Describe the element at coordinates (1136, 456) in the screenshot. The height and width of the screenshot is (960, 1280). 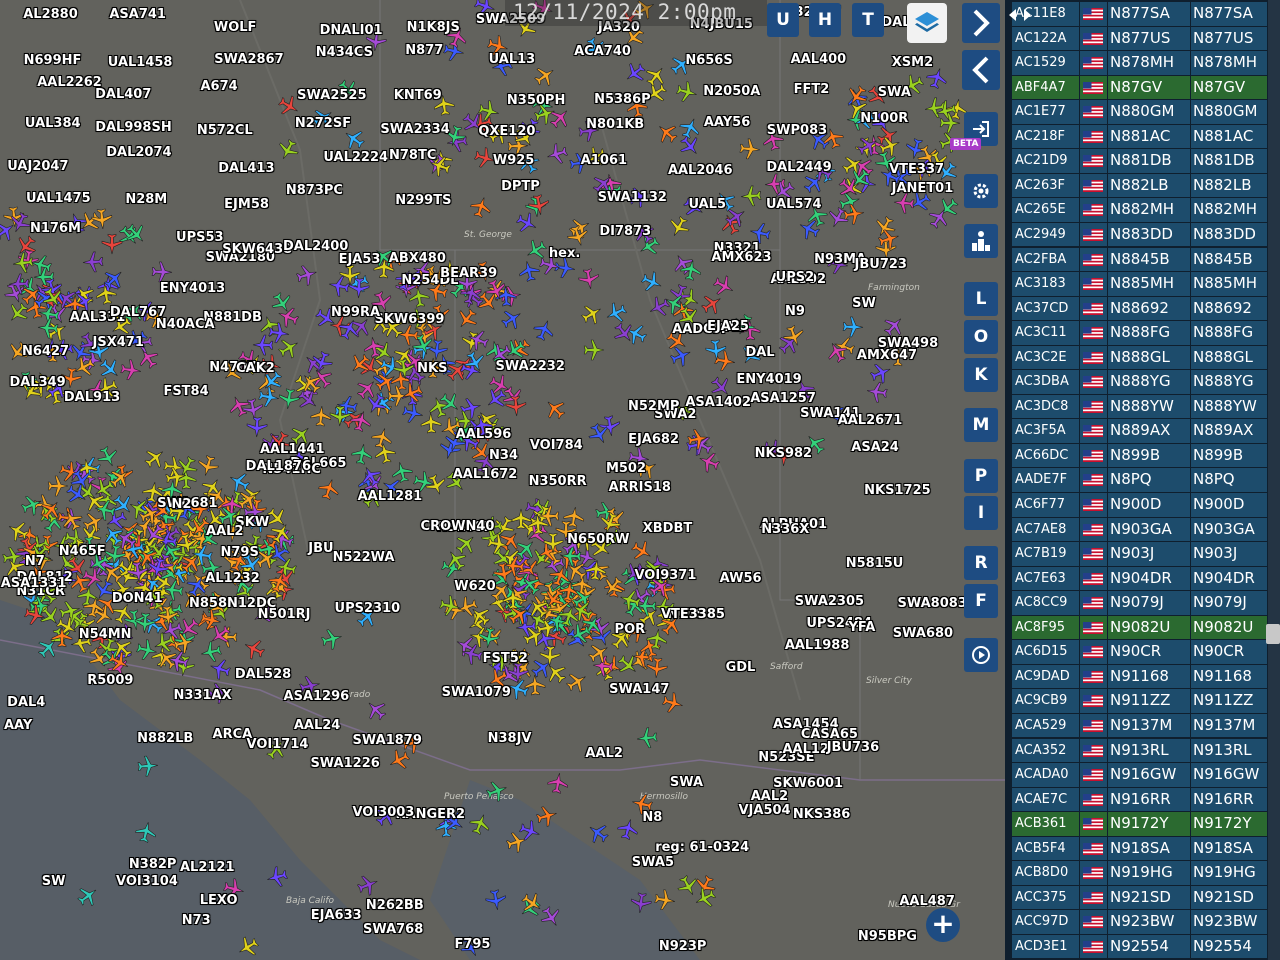
I see `table-row: AC66DC N899B N899B` at that location.